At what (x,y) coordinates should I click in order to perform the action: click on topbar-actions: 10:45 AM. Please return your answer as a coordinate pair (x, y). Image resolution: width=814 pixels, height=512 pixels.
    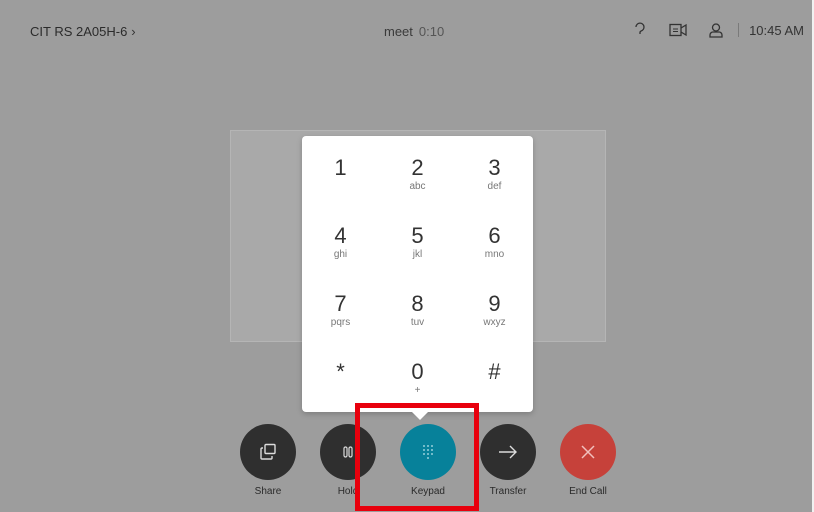
    Looking at the image, I should click on (717, 30).